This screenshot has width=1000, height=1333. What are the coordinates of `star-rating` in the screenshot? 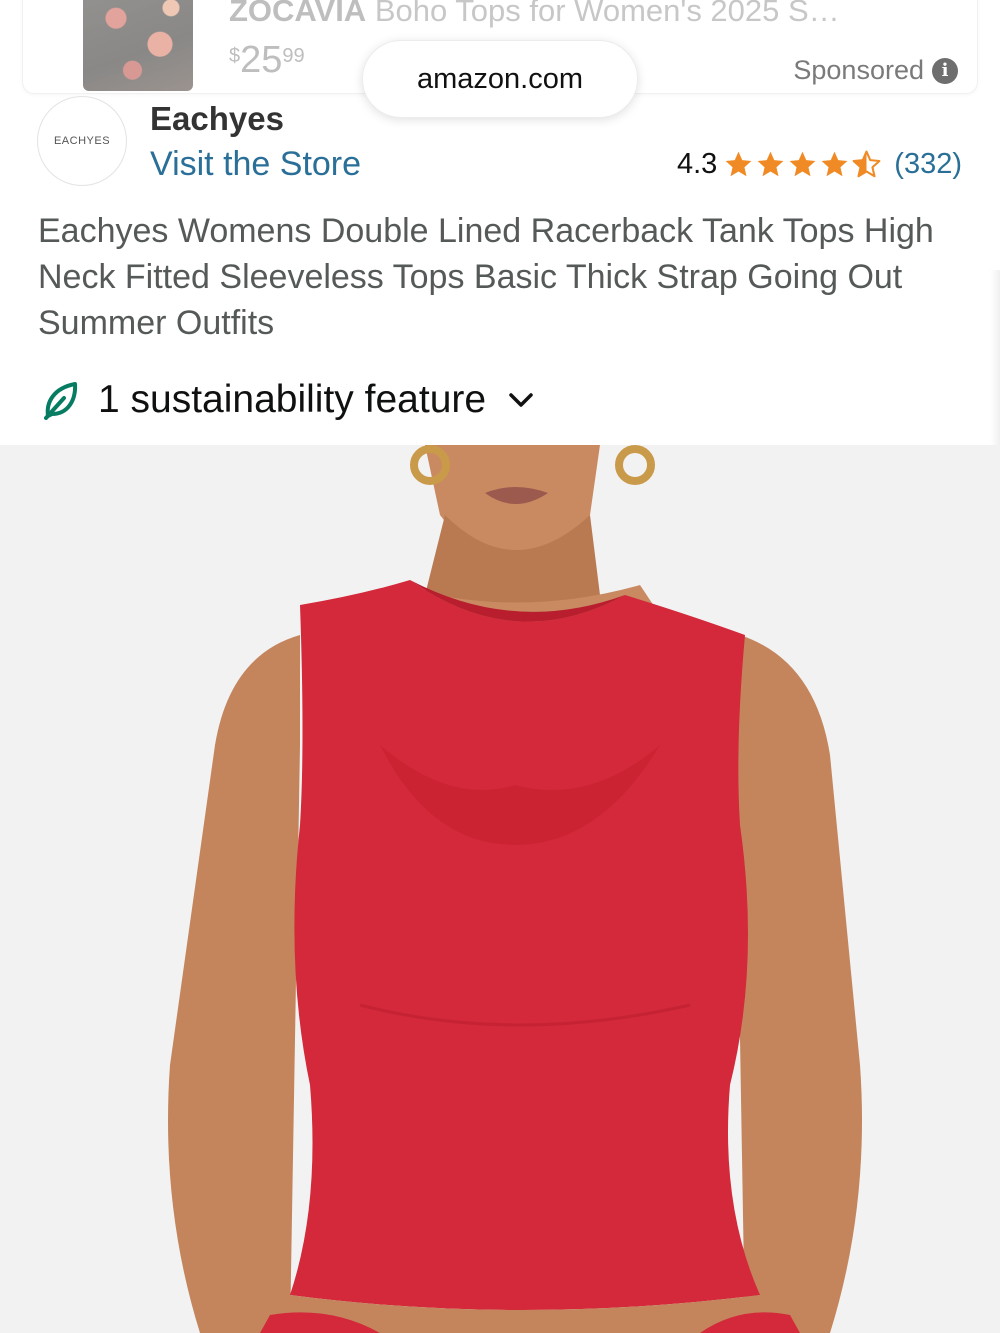 It's located at (802, 164).